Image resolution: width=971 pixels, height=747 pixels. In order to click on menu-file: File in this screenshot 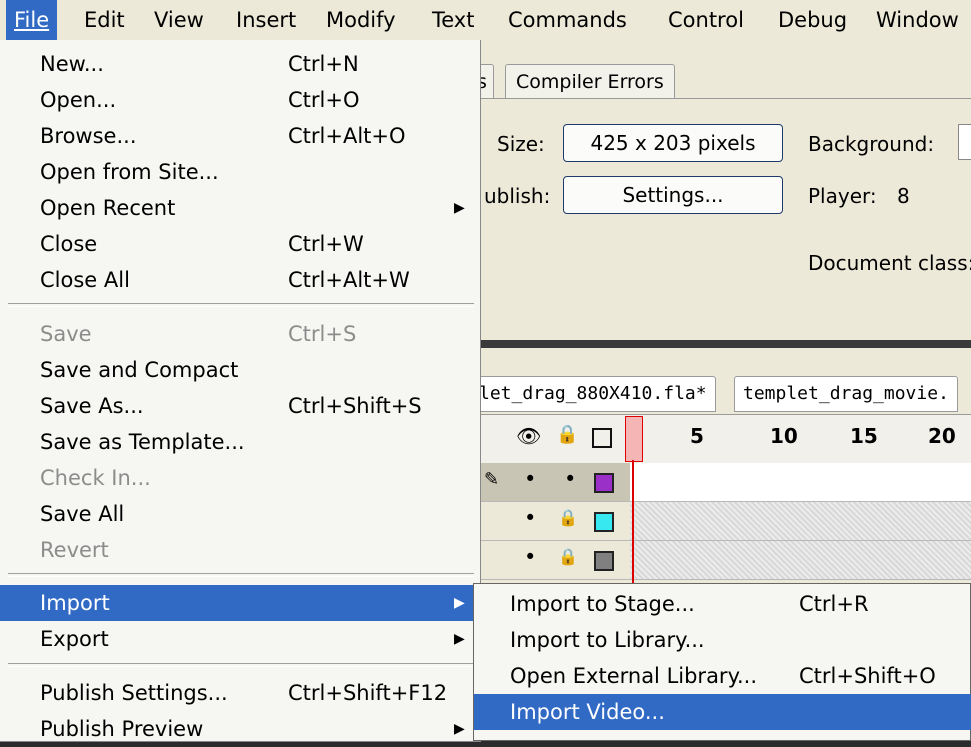, I will do `click(32, 20)`.